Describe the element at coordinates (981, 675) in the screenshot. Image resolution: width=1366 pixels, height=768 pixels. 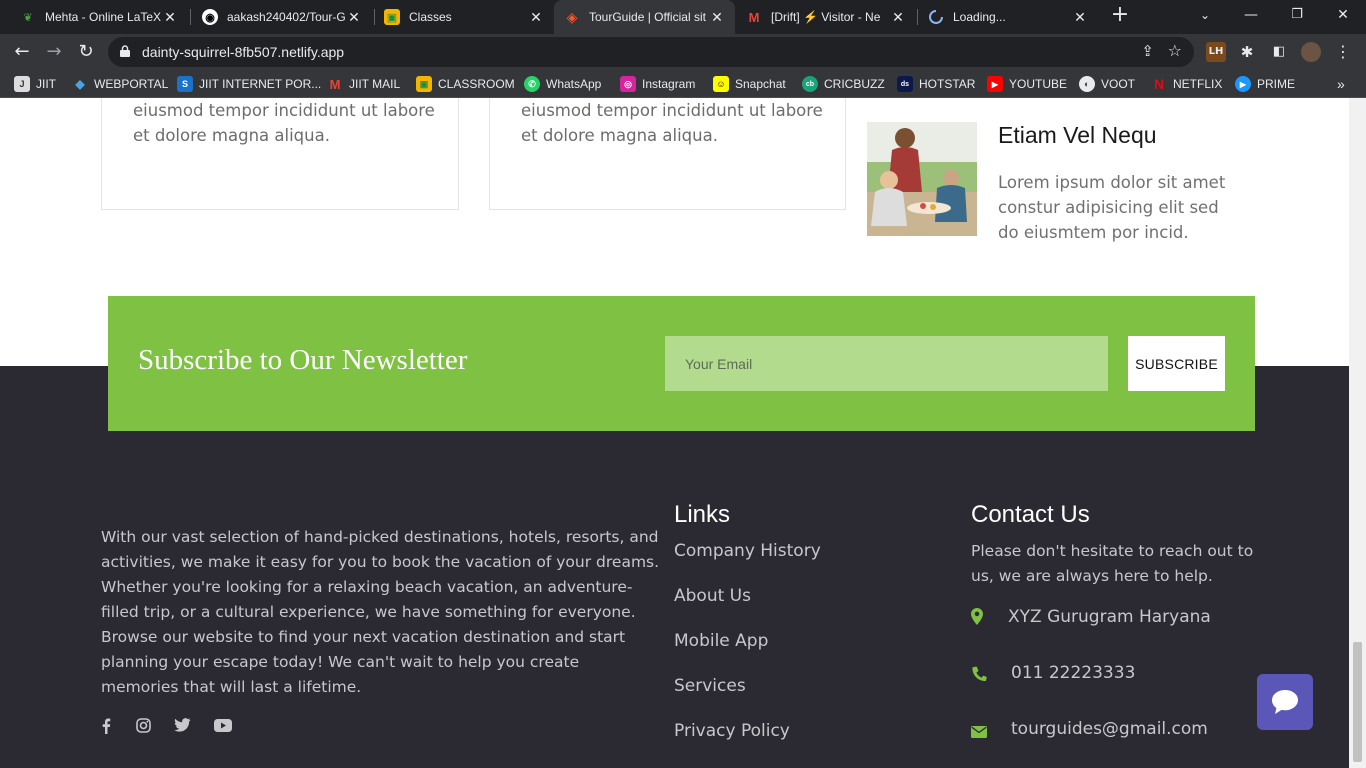
I see `phone-icon` at that location.